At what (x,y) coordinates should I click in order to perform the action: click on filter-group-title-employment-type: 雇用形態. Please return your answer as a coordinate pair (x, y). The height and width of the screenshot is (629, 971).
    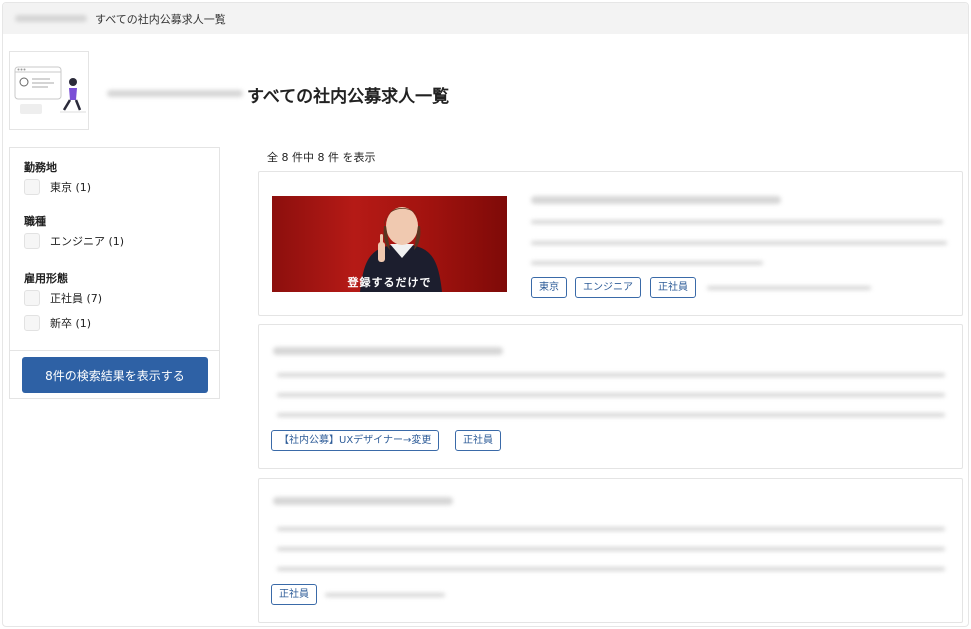
    Looking at the image, I should click on (46, 278).